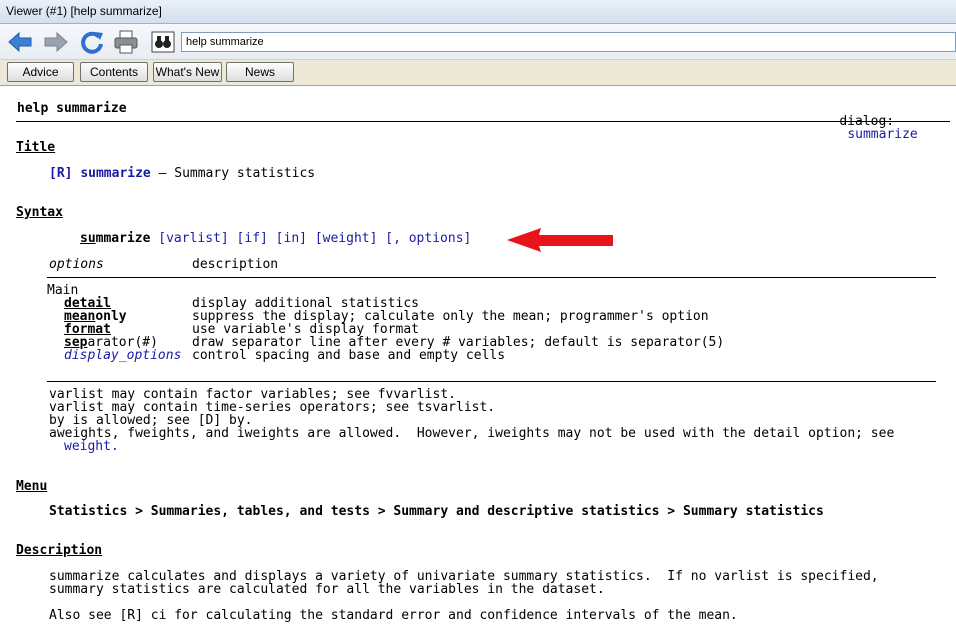  Describe the element at coordinates (114, 72) in the screenshot. I see `contents-button: Contents` at that location.